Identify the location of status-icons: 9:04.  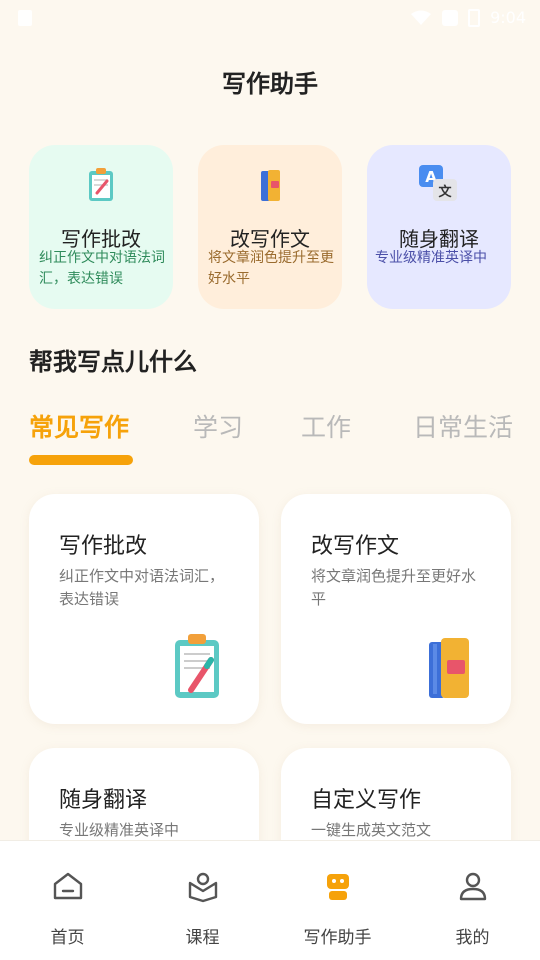
(468, 17).